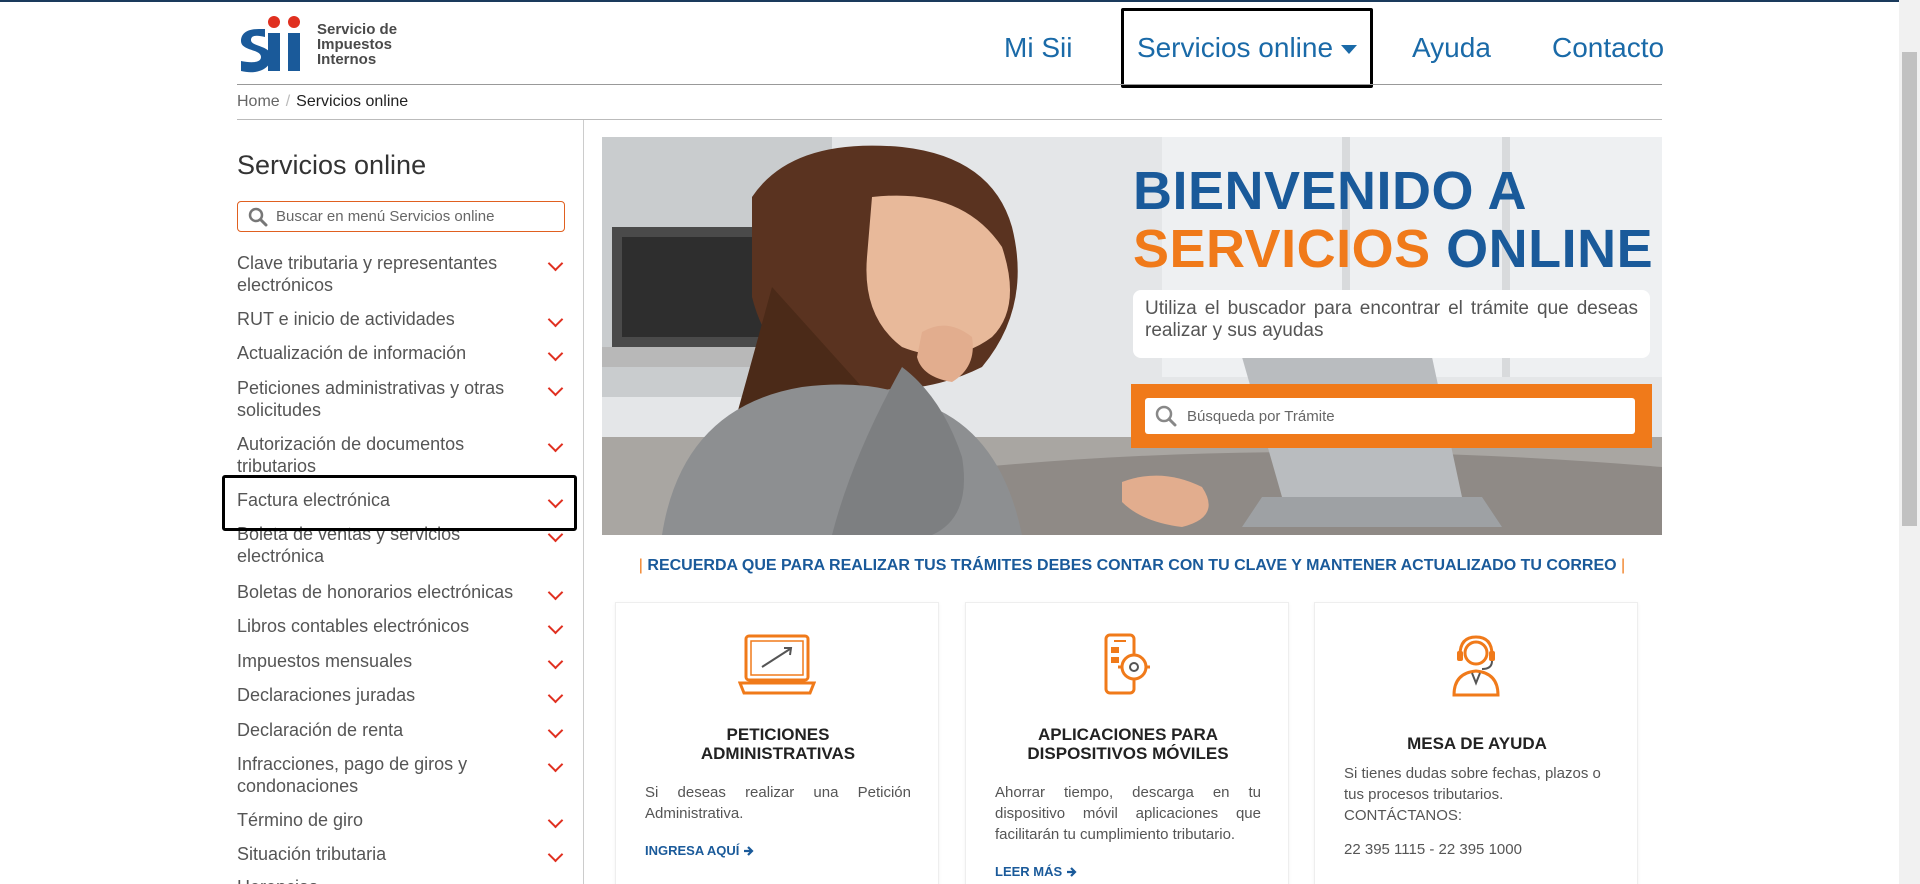 Image resolution: width=1920 pixels, height=884 pixels. Describe the element at coordinates (1407, 416) in the screenshot. I see `hero-search-input` at that location.